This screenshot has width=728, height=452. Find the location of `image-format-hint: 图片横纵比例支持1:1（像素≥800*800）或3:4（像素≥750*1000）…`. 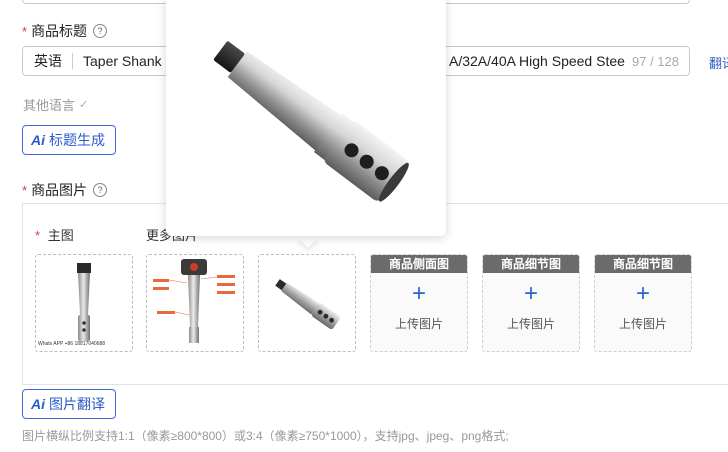

image-format-hint: 图片横纵比例支持1:1（像素≥800*800）或3:4（像素≥750*1000）… is located at coordinates (265, 436).